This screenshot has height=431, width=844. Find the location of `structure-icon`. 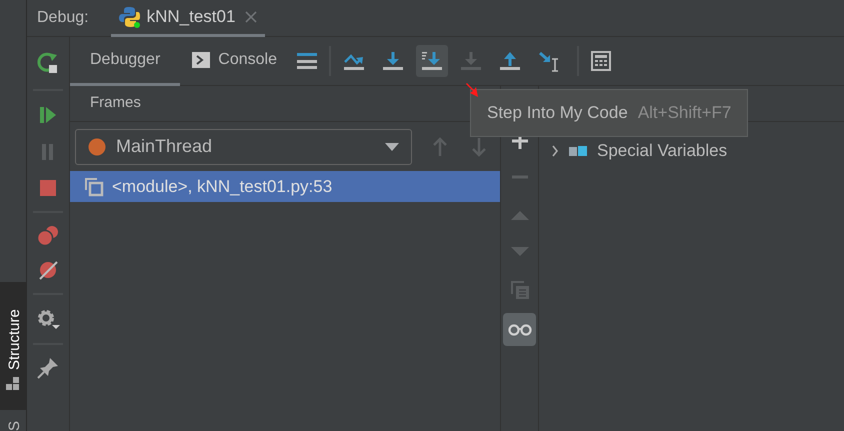

structure-icon is located at coordinates (13, 384).